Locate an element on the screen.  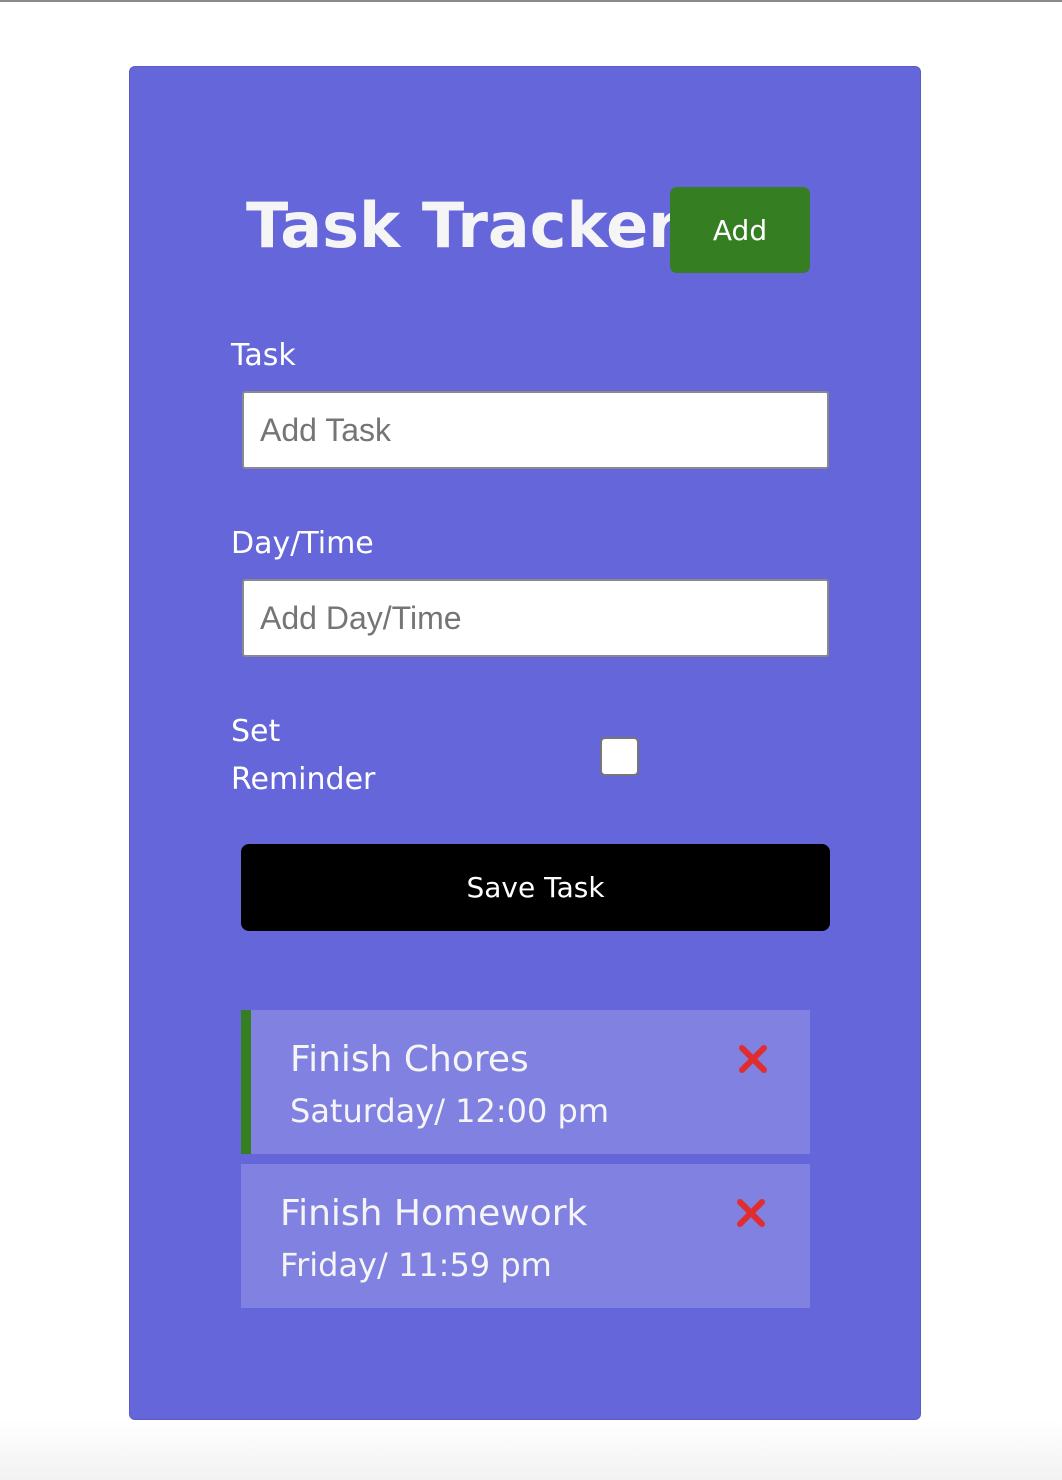
task-item: Finish Chores Saturday/ 12:00 pm is located at coordinates (525, 1082).